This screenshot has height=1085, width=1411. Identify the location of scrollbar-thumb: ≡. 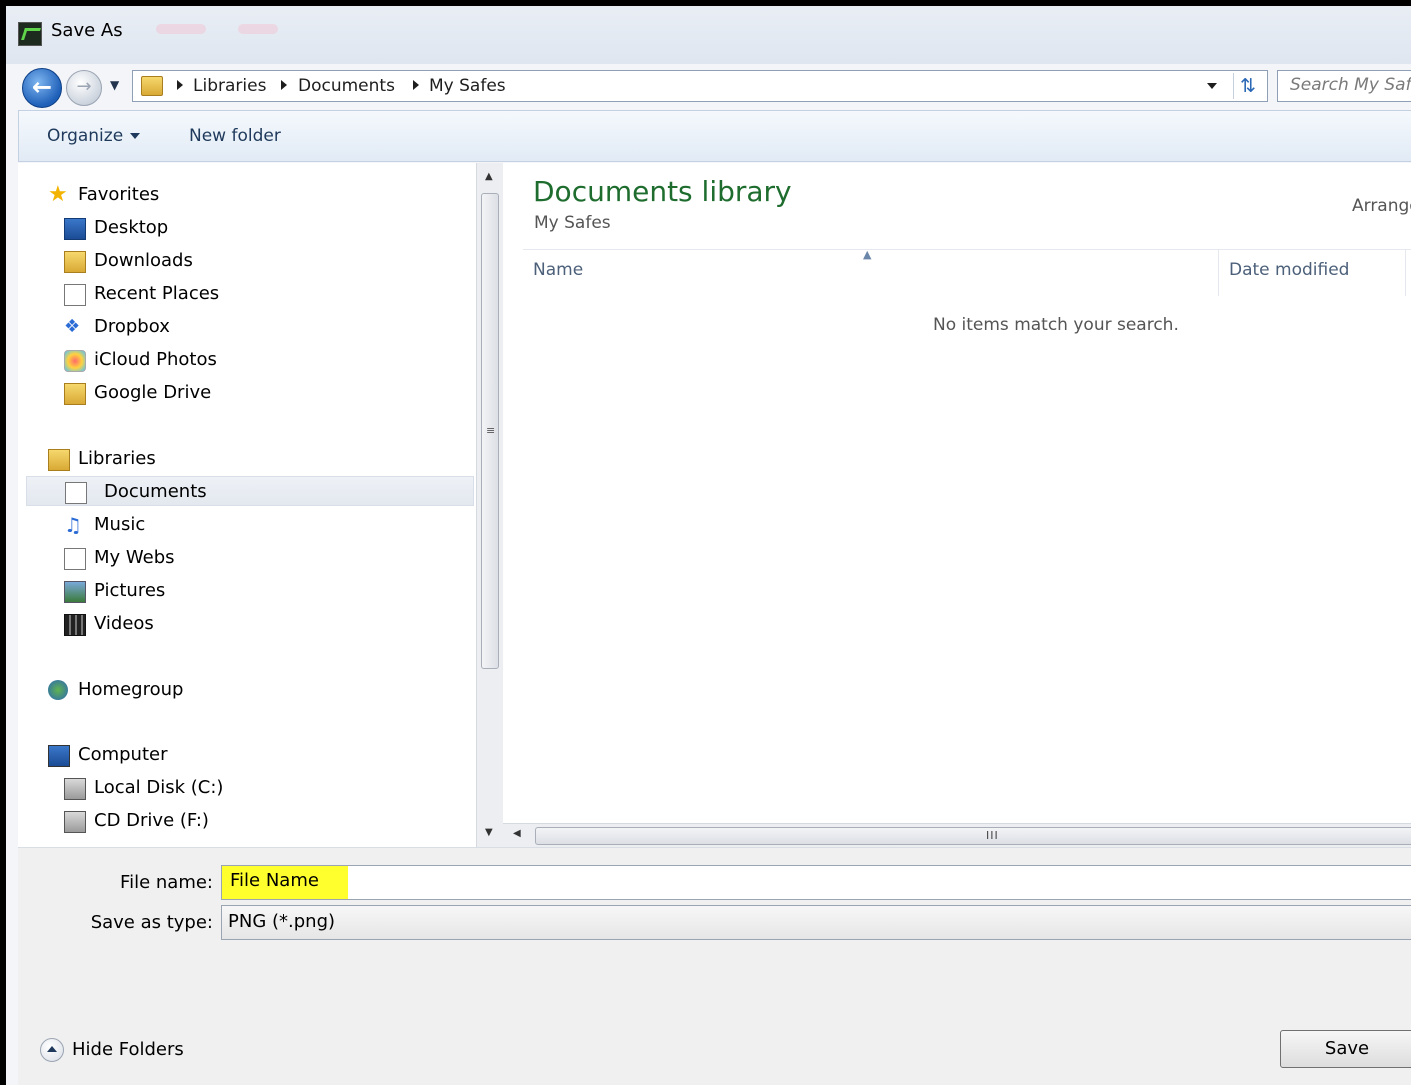
(490, 431).